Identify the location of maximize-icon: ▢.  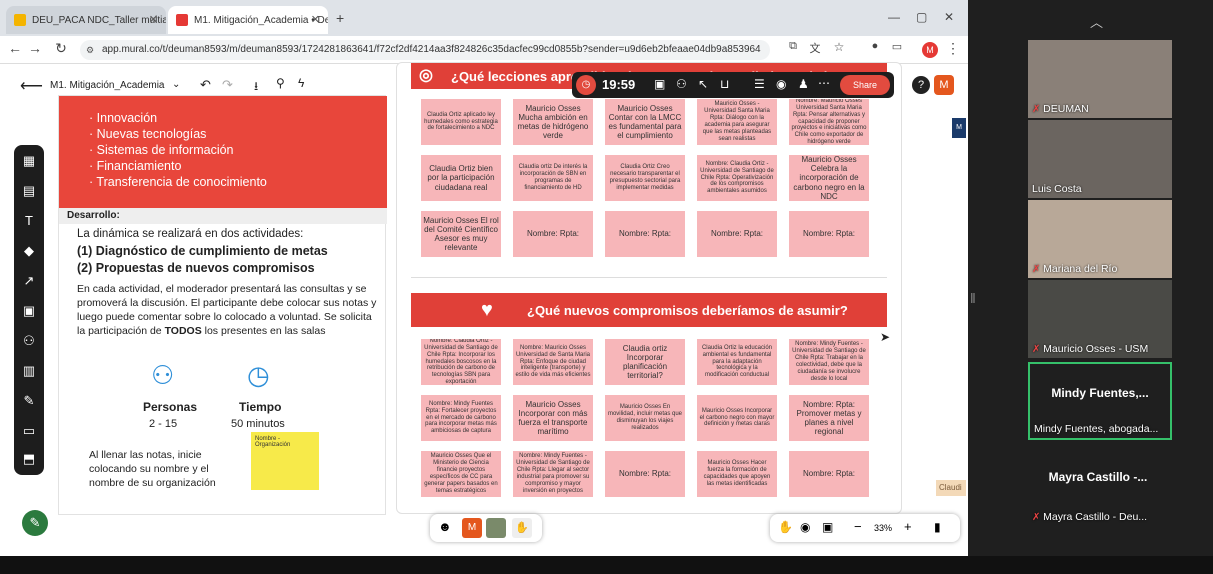
(921, 17).